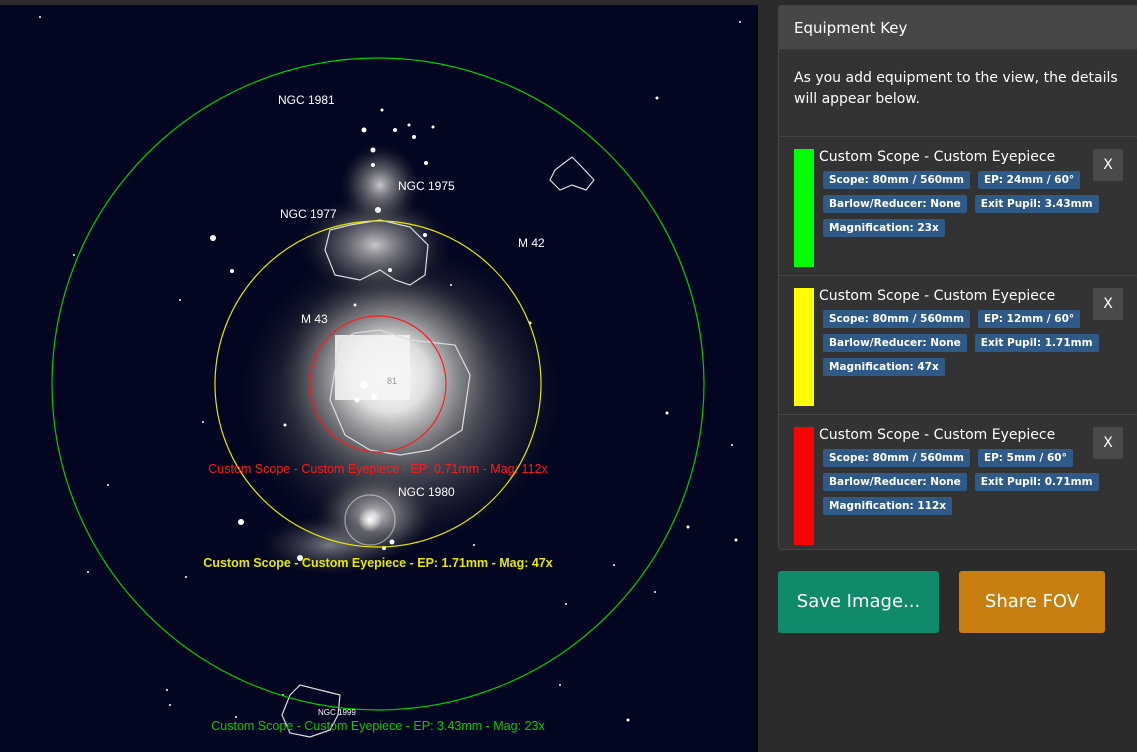 This screenshot has width=1137, height=752. I want to click on exit-pupil-tag: Exit Pupil: 3.43mm, so click(1036, 204).